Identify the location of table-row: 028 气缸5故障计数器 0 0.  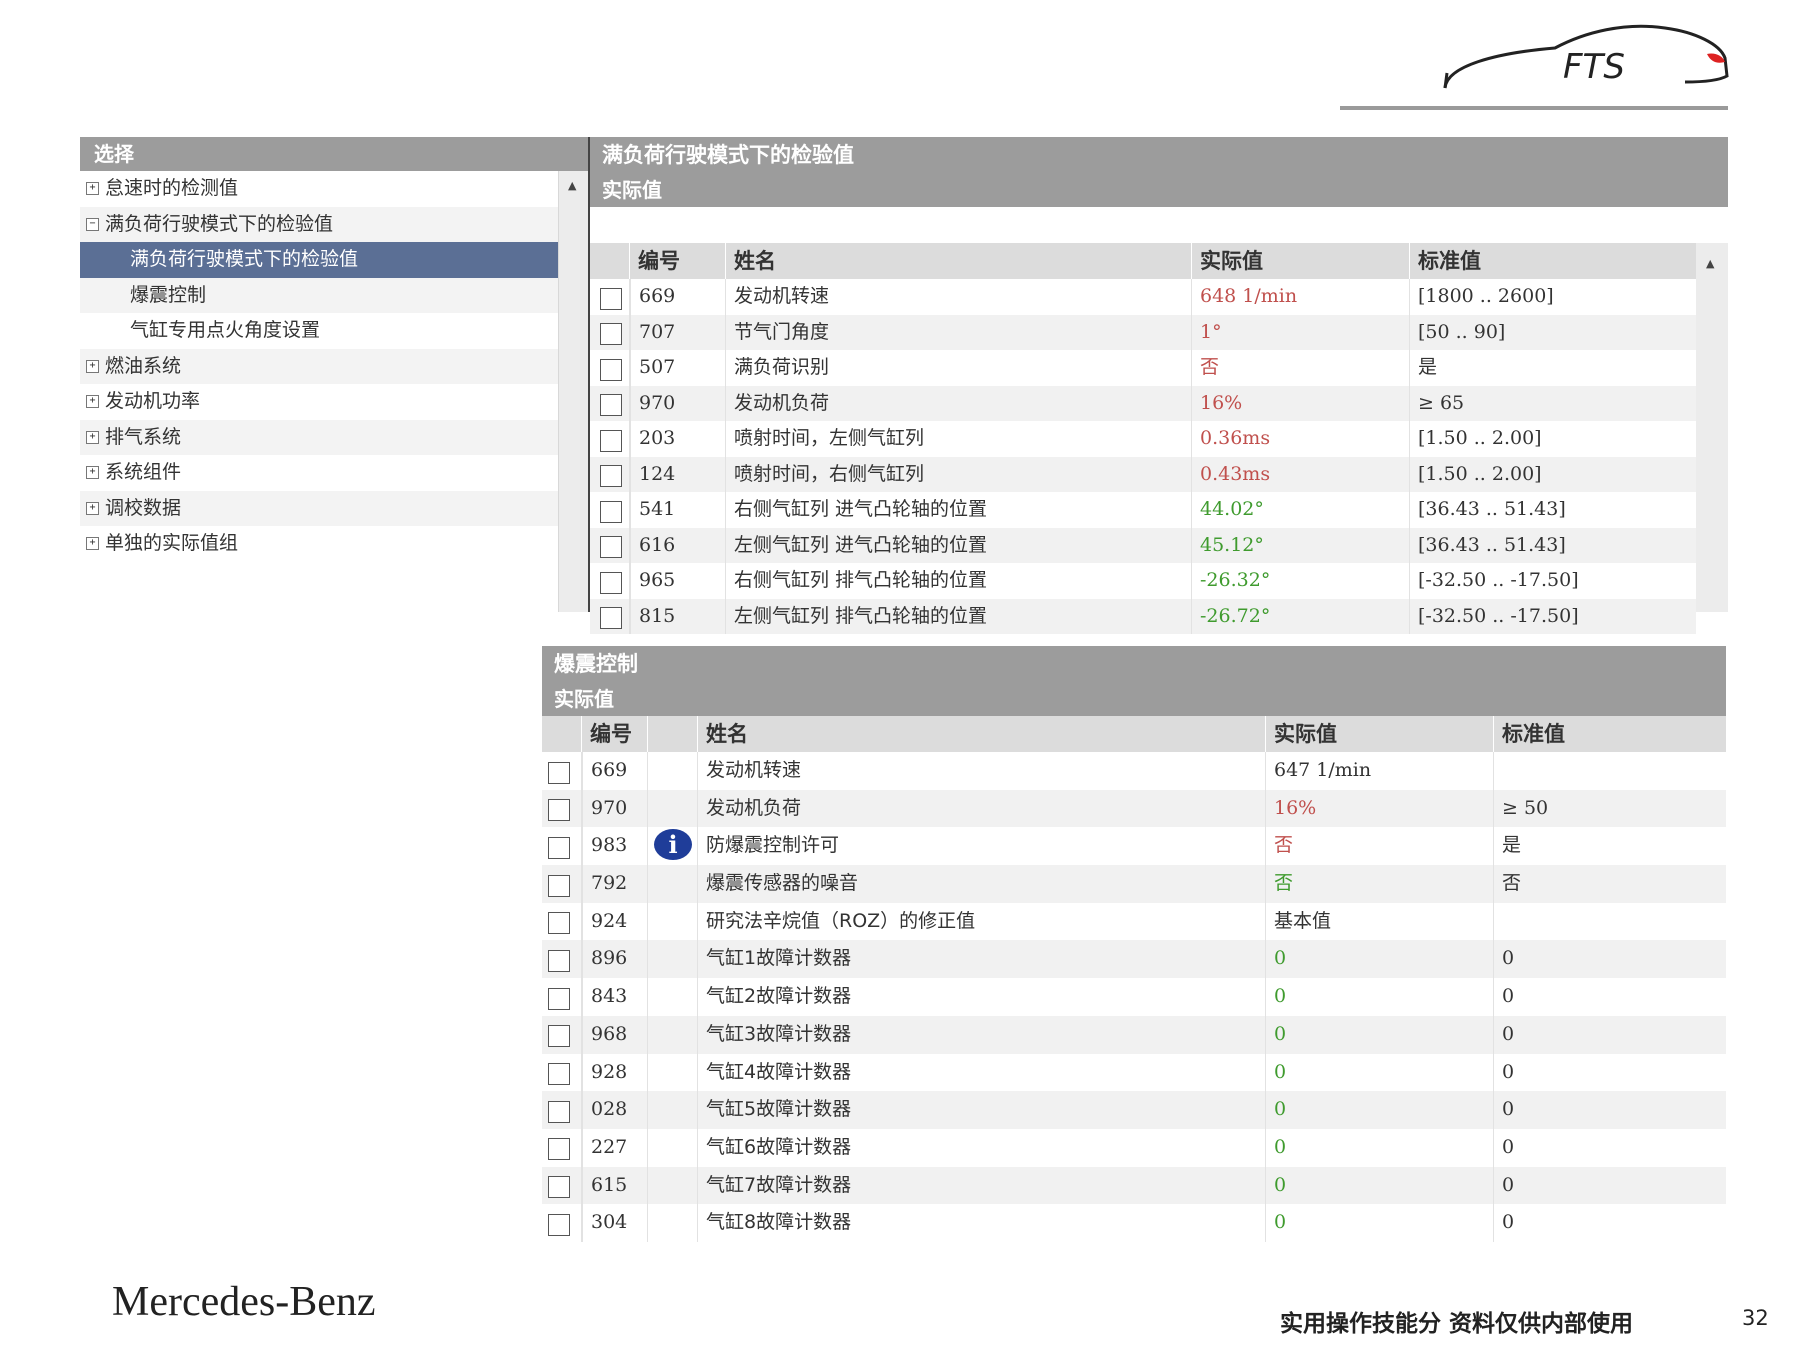
(1134, 1110).